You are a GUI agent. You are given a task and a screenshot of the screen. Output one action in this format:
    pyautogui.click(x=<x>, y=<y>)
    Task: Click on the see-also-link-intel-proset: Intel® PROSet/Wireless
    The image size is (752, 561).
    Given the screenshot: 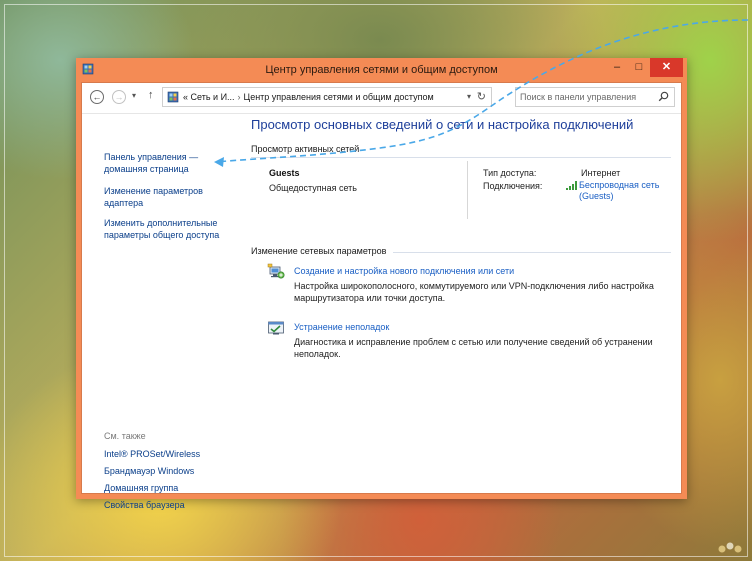 What is the action you would take?
    pyautogui.click(x=152, y=454)
    